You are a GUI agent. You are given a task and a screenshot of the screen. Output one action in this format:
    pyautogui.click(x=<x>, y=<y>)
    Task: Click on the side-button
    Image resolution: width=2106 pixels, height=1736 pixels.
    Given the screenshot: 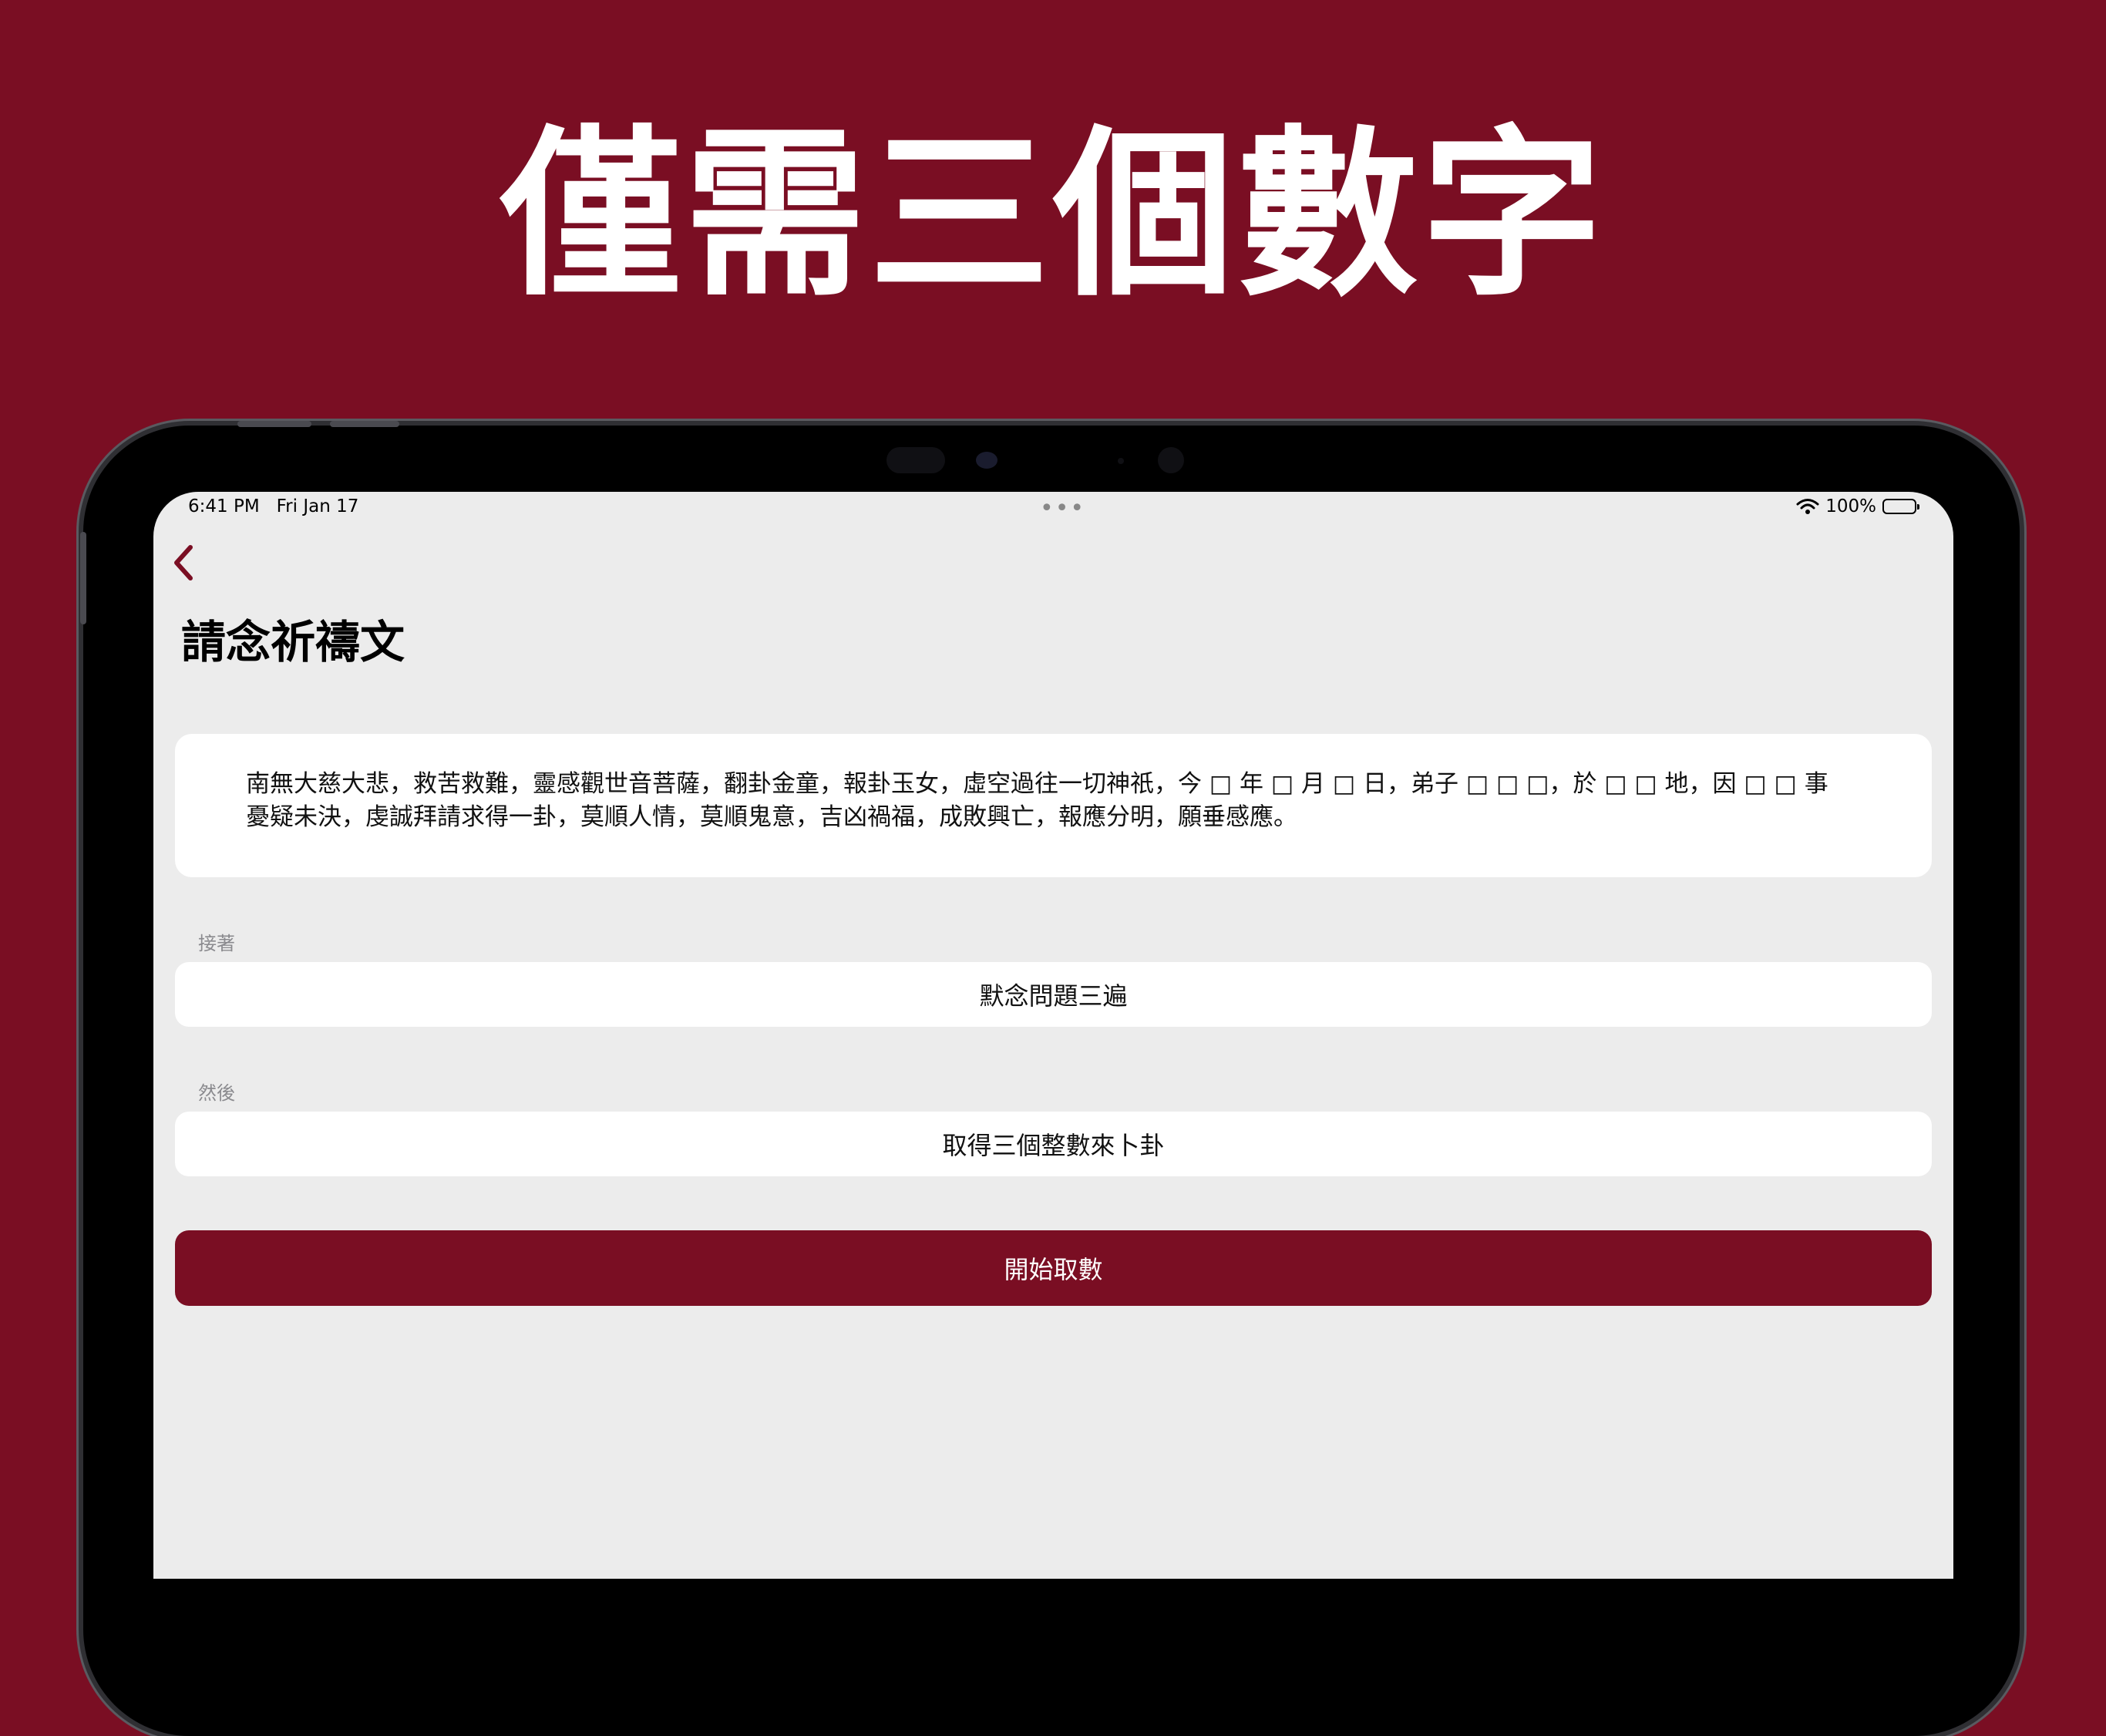 What is the action you would take?
    pyautogui.click(x=83, y=578)
    